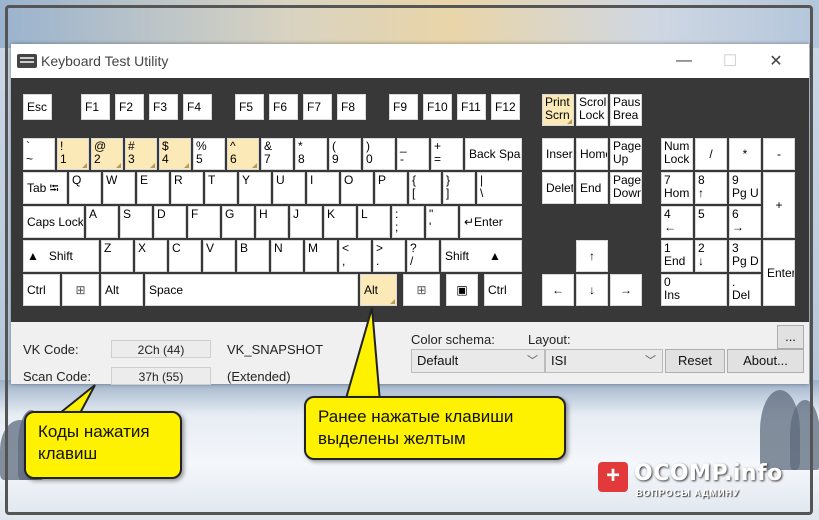  Describe the element at coordinates (362, 355) in the screenshot. I see `right-callout-tail` at that location.